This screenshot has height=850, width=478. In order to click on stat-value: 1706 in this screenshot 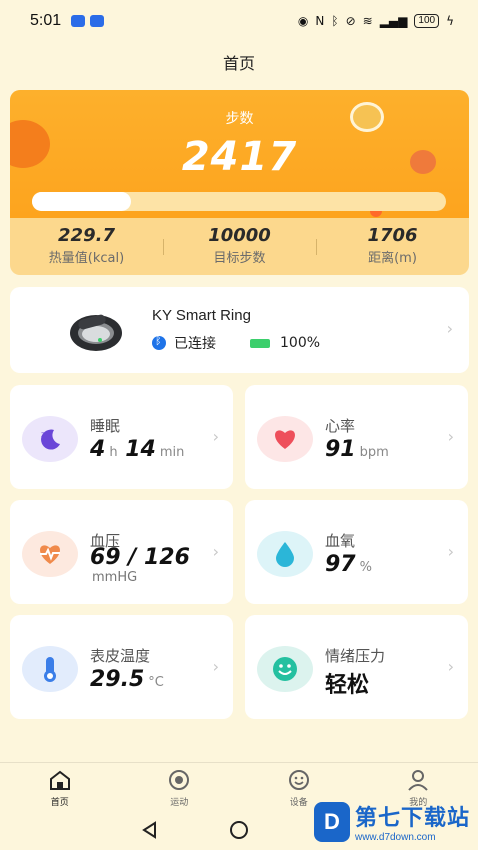, I will do `click(392, 235)`.